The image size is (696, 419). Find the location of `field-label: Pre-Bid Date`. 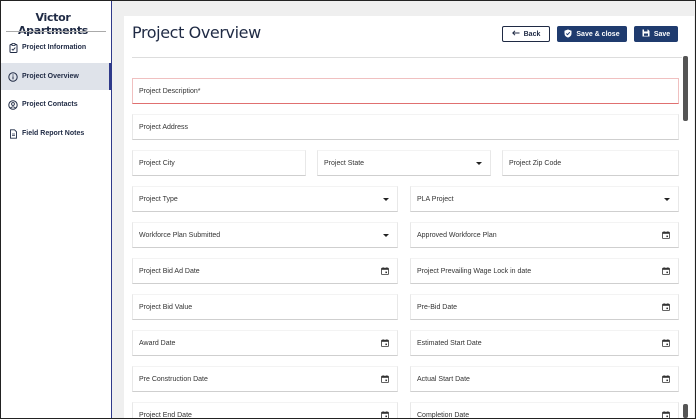

field-label: Pre-Bid Date is located at coordinates (437, 307).